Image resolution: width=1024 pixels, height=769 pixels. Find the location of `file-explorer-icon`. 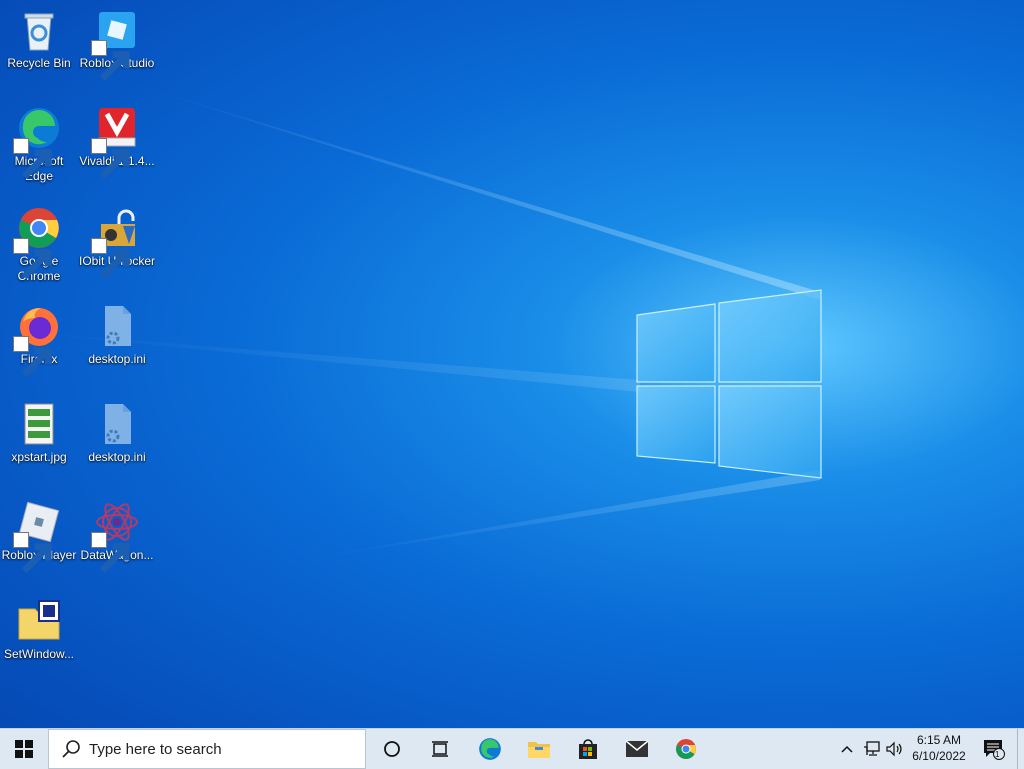

file-explorer-icon is located at coordinates (539, 750).